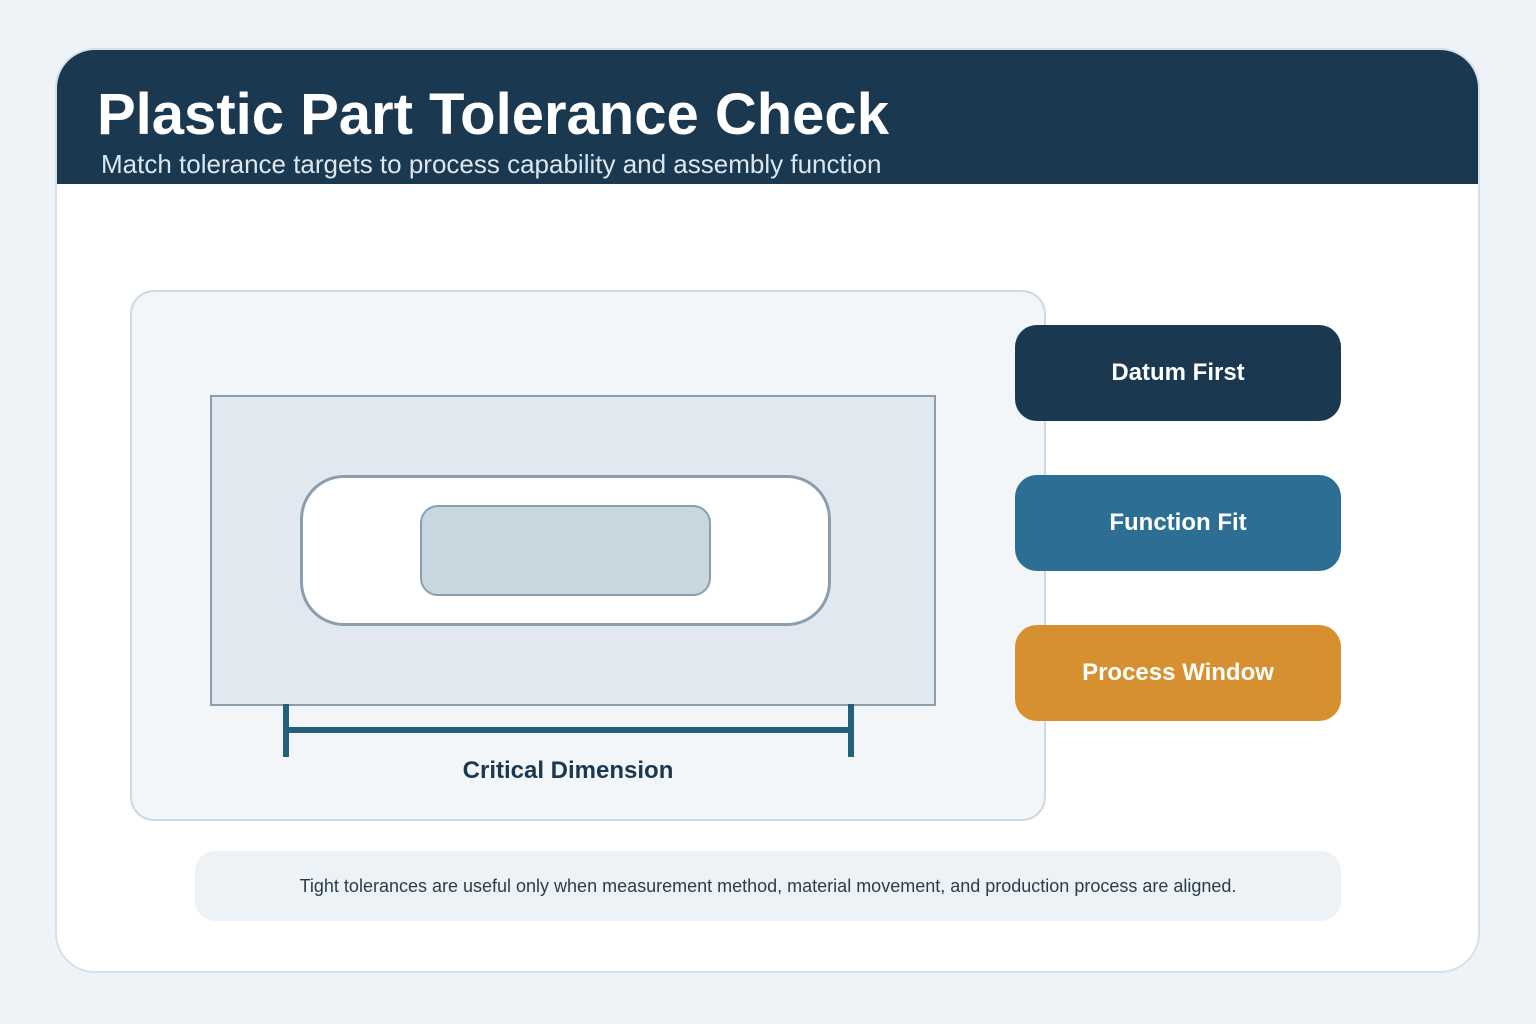 The image size is (1536, 1024). Describe the element at coordinates (1178, 373) in the screenshot. I see `tag-datum-first: Datum First` at that location.